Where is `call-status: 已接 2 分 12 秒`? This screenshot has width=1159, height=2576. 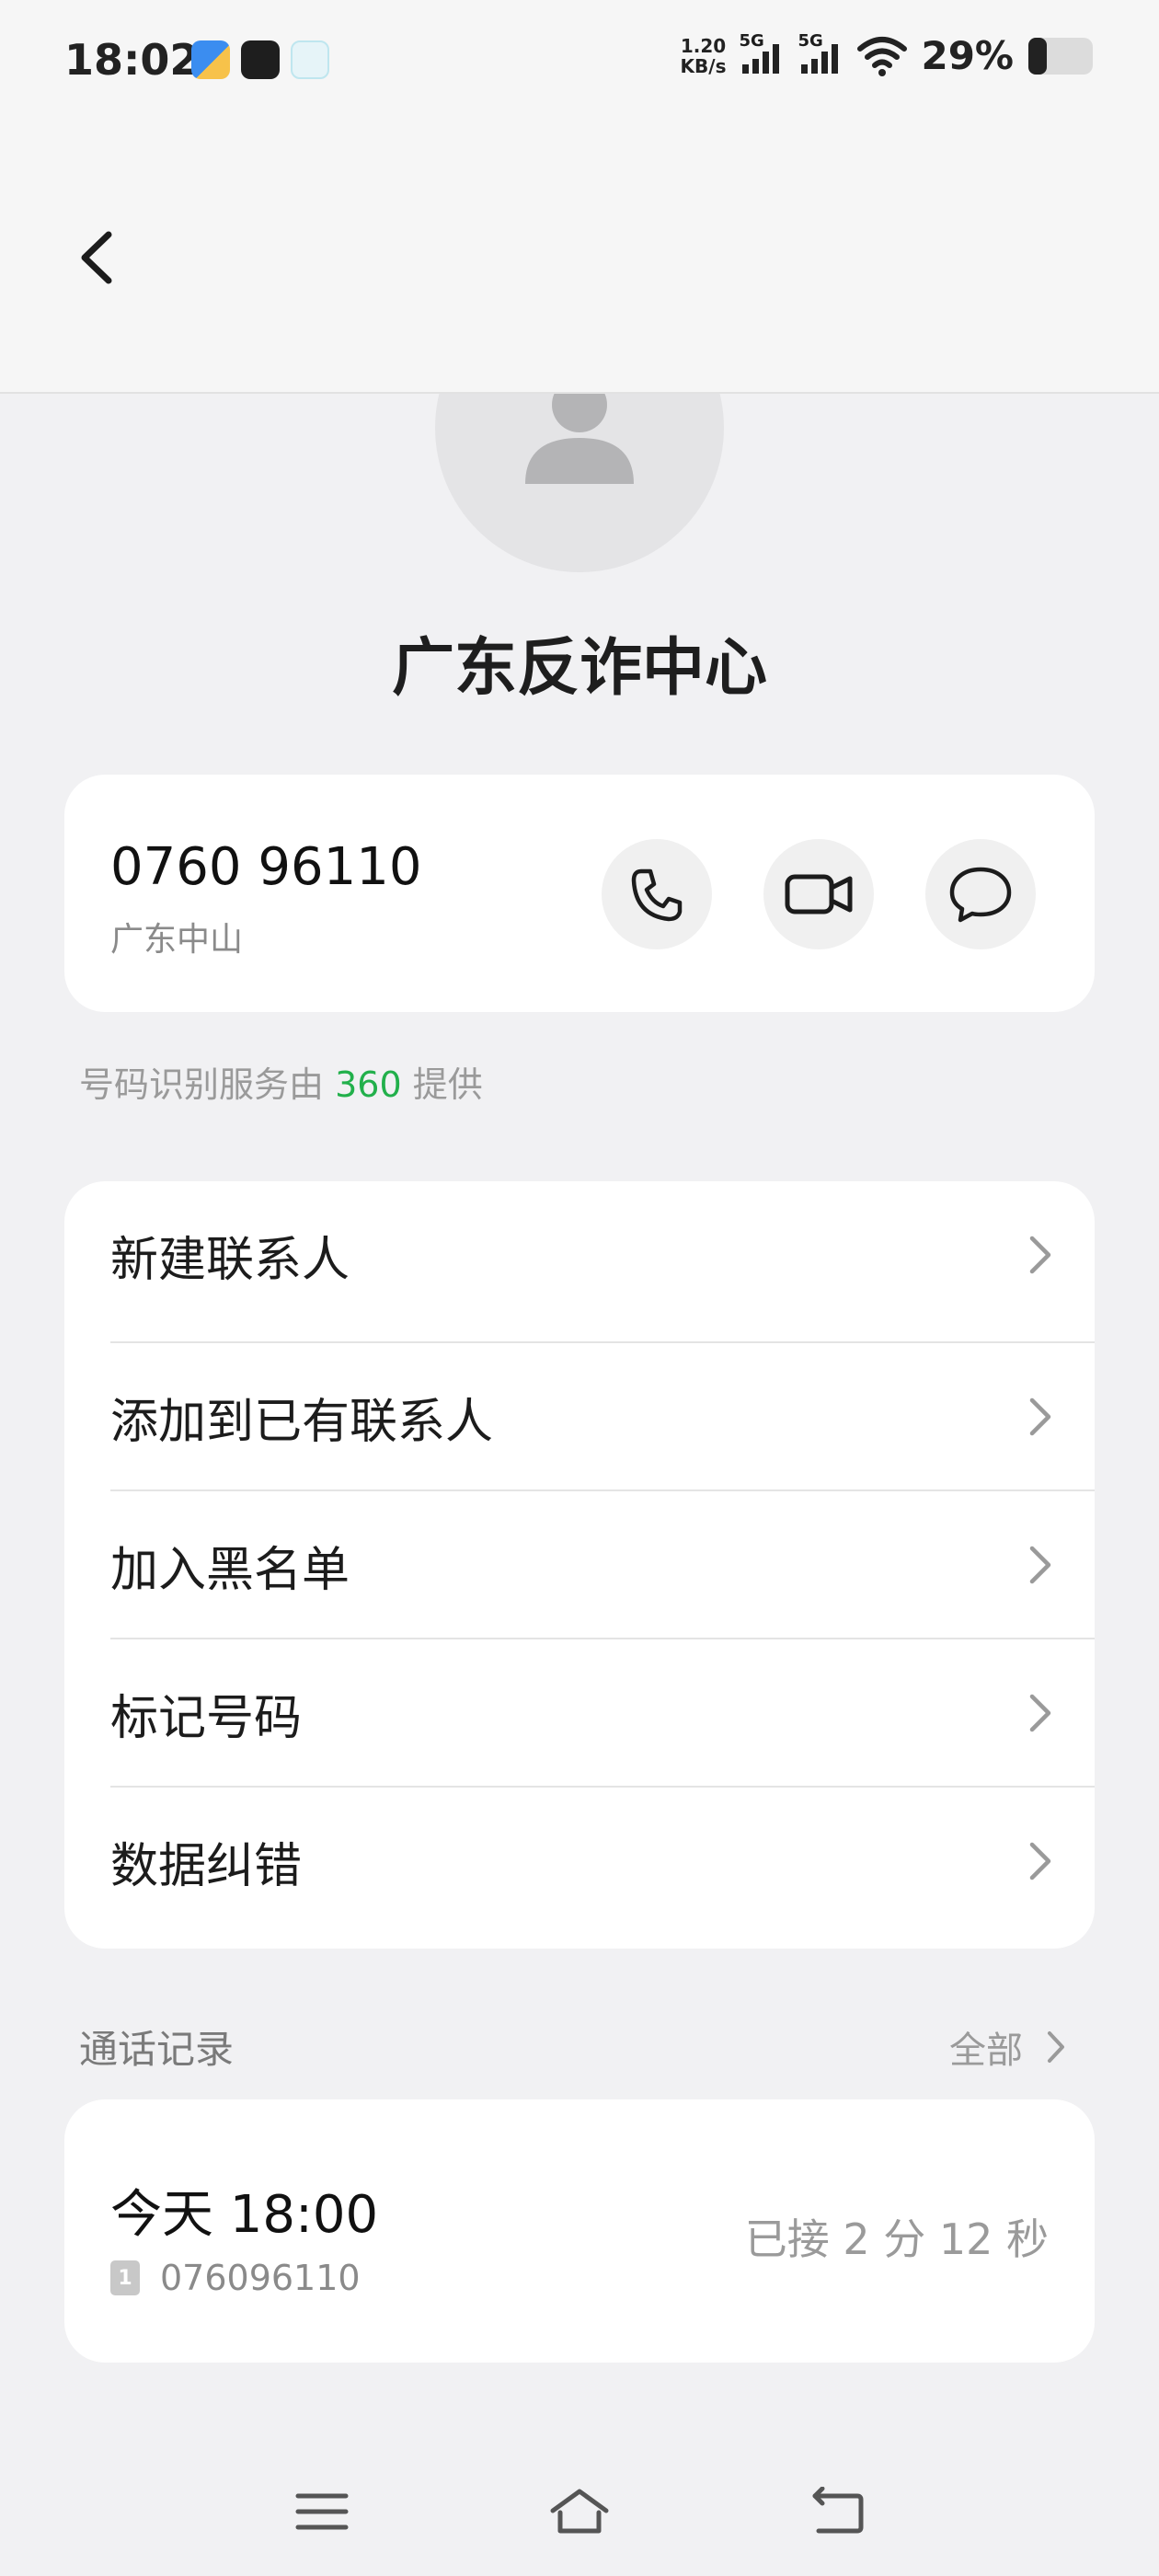
call-status: 已接 2 分 12 秒 is located at coordinates (896, 2239).